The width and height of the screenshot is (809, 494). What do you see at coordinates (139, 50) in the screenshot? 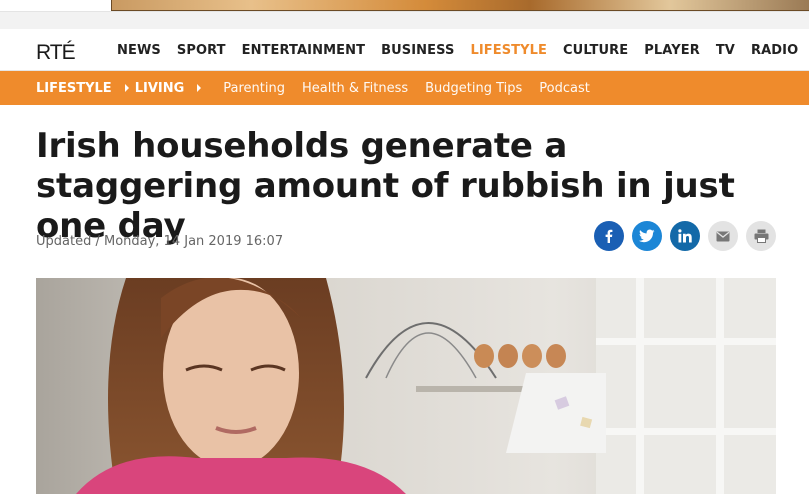
I see `nav-item-news: NEWS` at bounding box center [139, 50].